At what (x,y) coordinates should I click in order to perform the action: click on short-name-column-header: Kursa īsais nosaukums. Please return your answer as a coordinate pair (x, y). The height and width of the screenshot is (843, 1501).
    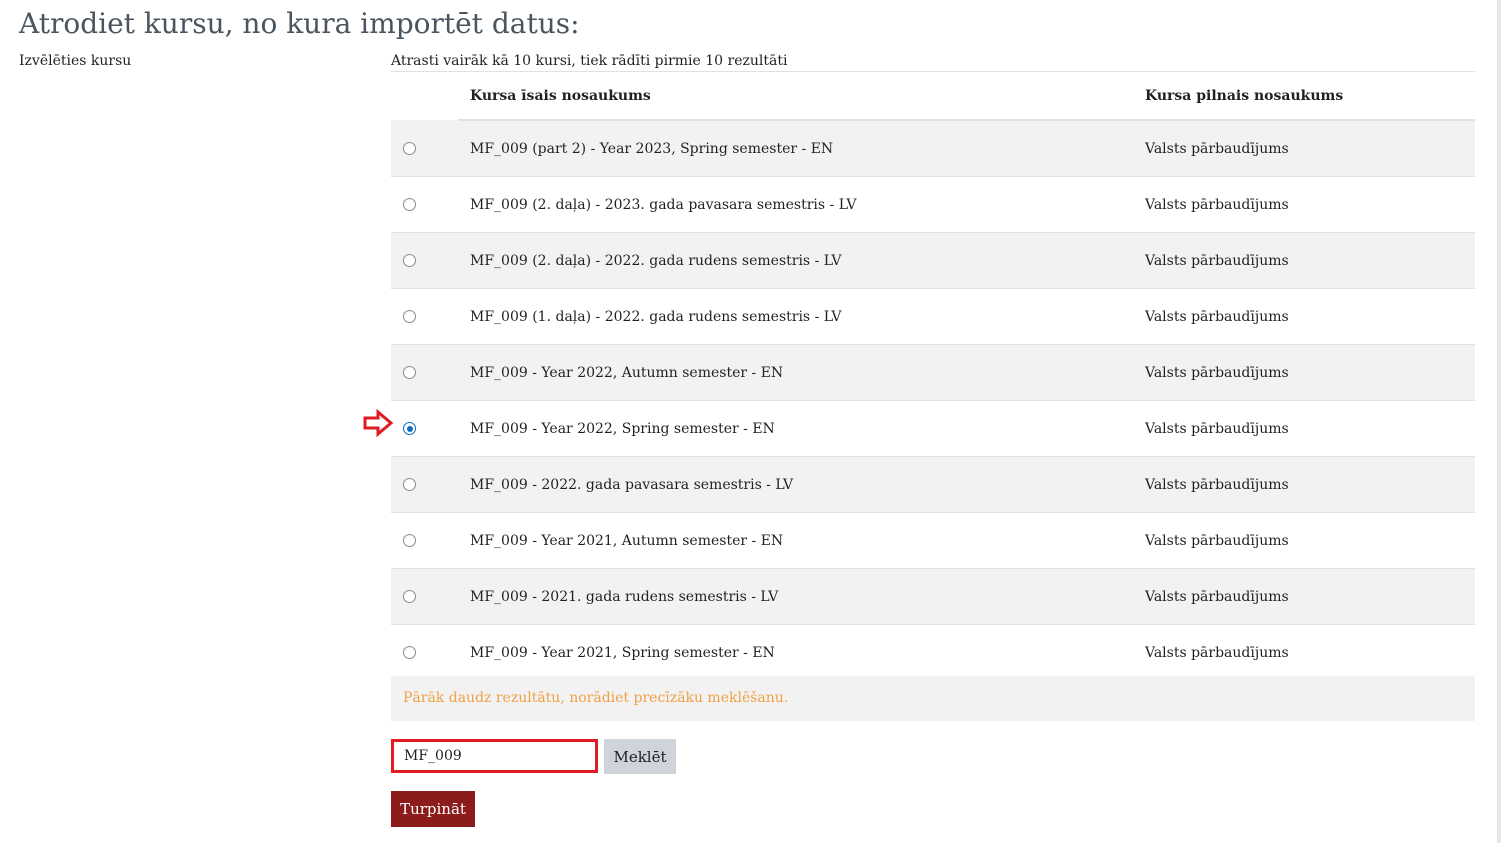
    Looking at the image, I should click on (795, 96).